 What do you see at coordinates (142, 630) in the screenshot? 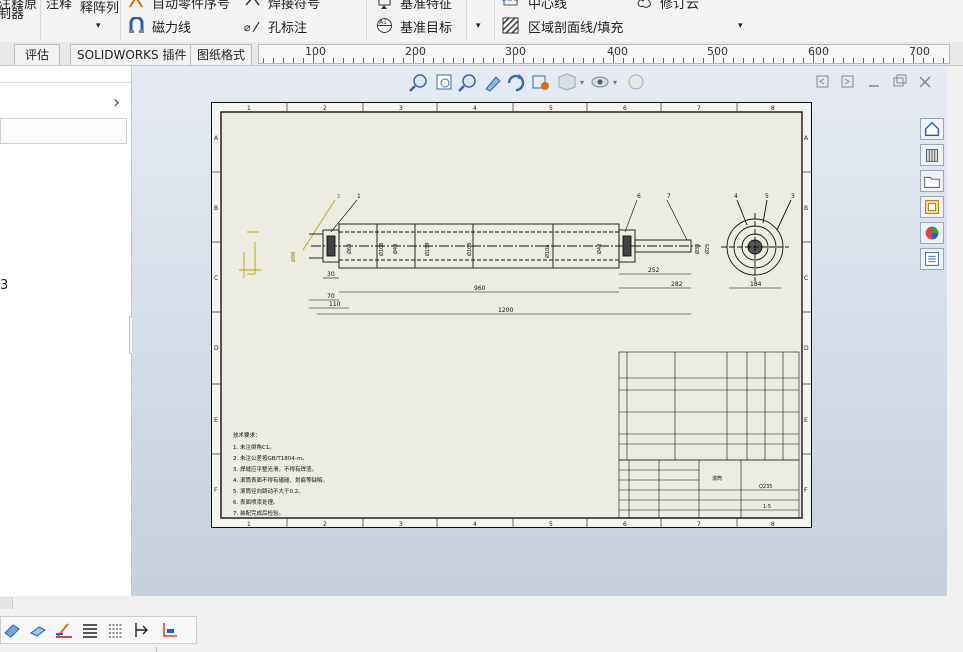
I see `color-display-mode-icon` at bounding box center [142, 630].